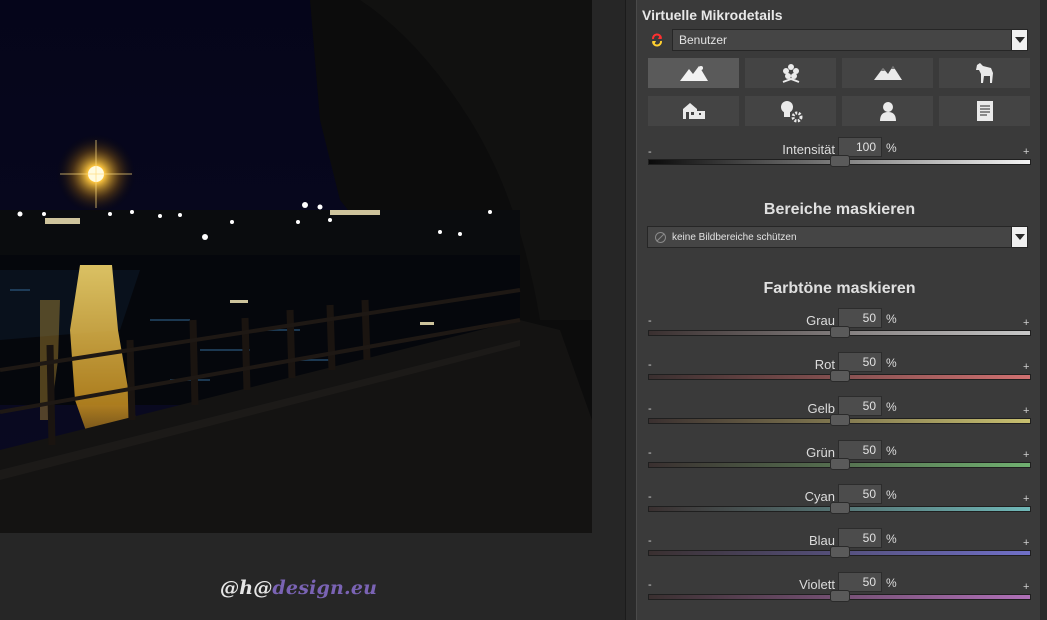 This screenshot has width=1047, height=620. I want to click on mask-areas-value: keine Bildbereiche schützen, so click(734, 237).